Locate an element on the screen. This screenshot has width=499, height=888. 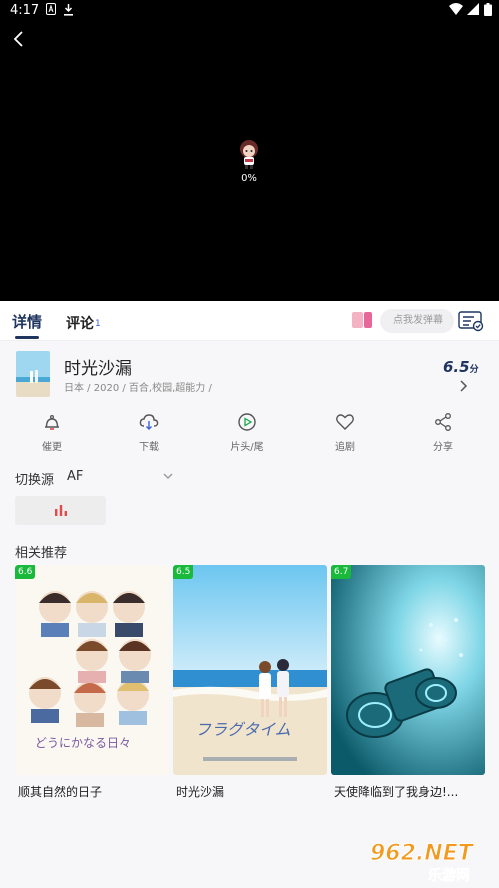
related-card: フラグタイム 6.5 is located at coordinates (250, 670).